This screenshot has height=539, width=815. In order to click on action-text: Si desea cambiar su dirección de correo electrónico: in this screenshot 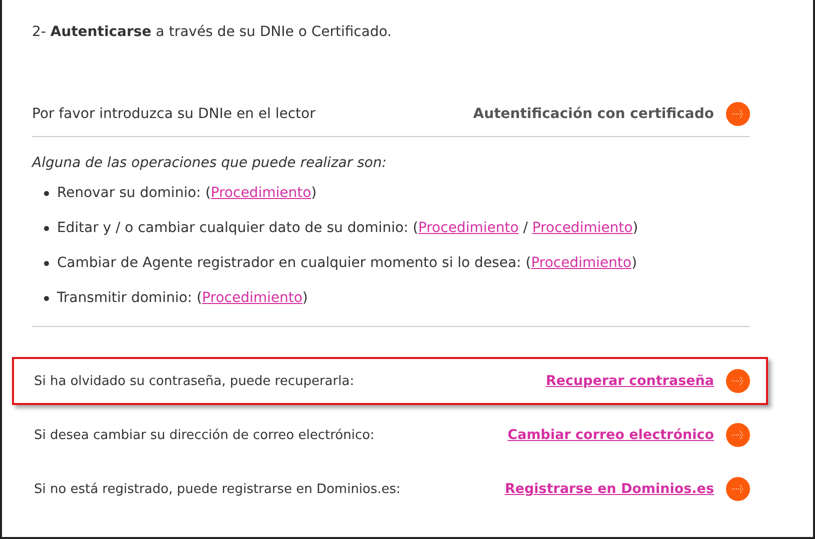, I will do `click(204, 435)`.